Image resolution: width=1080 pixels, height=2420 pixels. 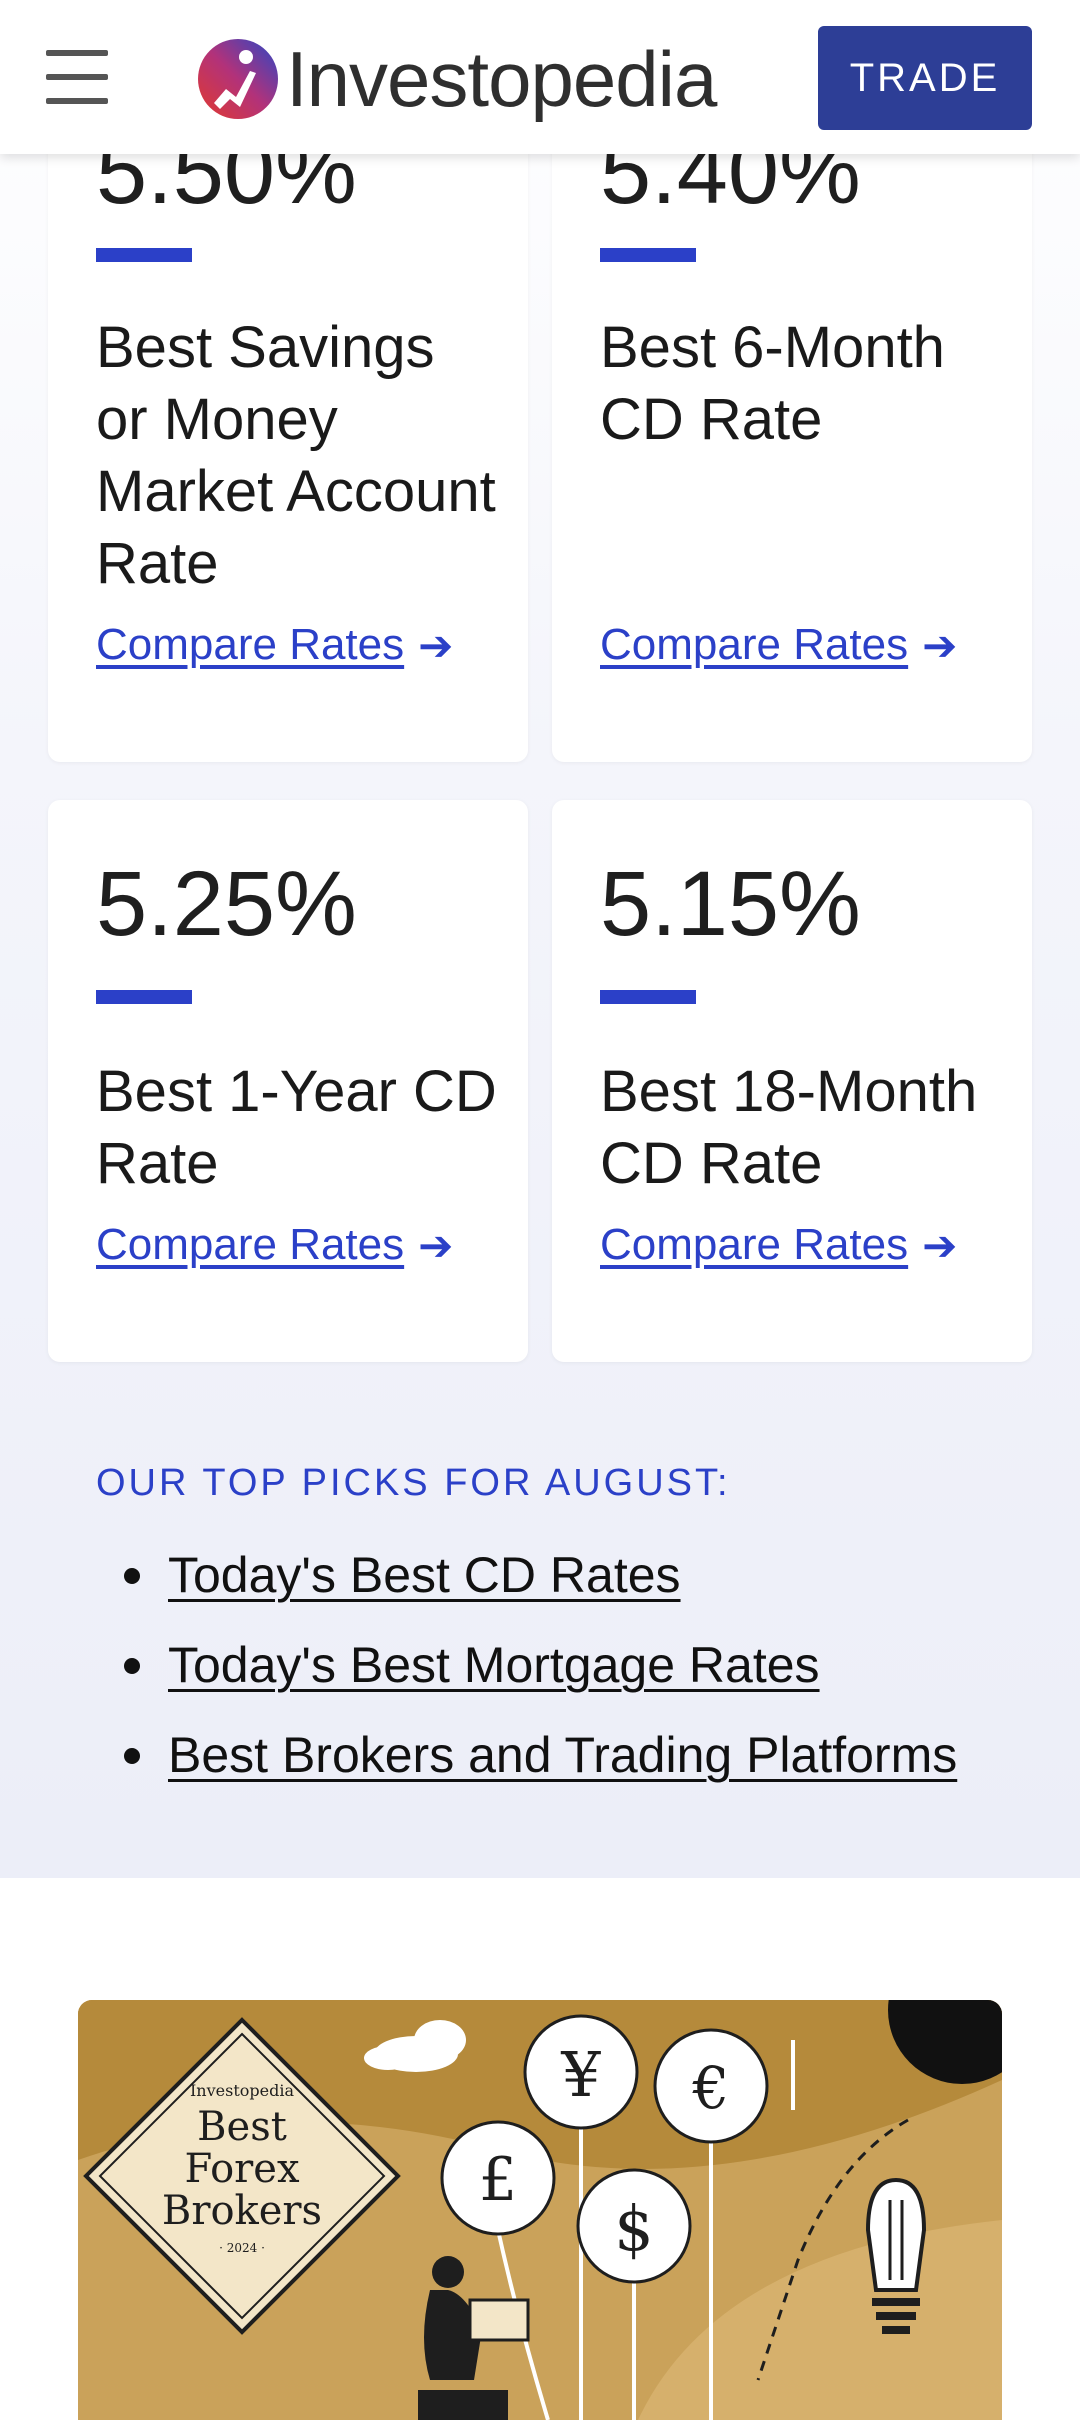 What do you see at coordinates (772, 383) in the screenshot?
I see `rate-title: Best 6-Month CD Rate` at bounding box center [772, 383].